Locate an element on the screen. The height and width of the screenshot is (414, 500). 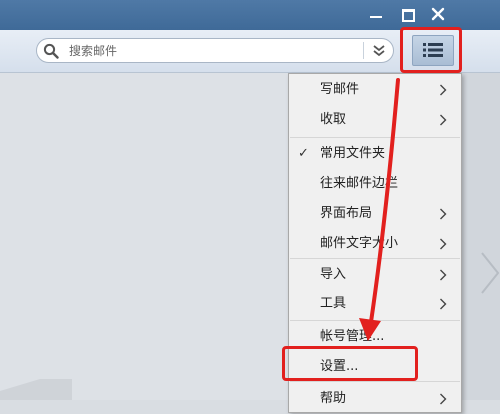
list-menu-icon is located at coordinates (433, 50).